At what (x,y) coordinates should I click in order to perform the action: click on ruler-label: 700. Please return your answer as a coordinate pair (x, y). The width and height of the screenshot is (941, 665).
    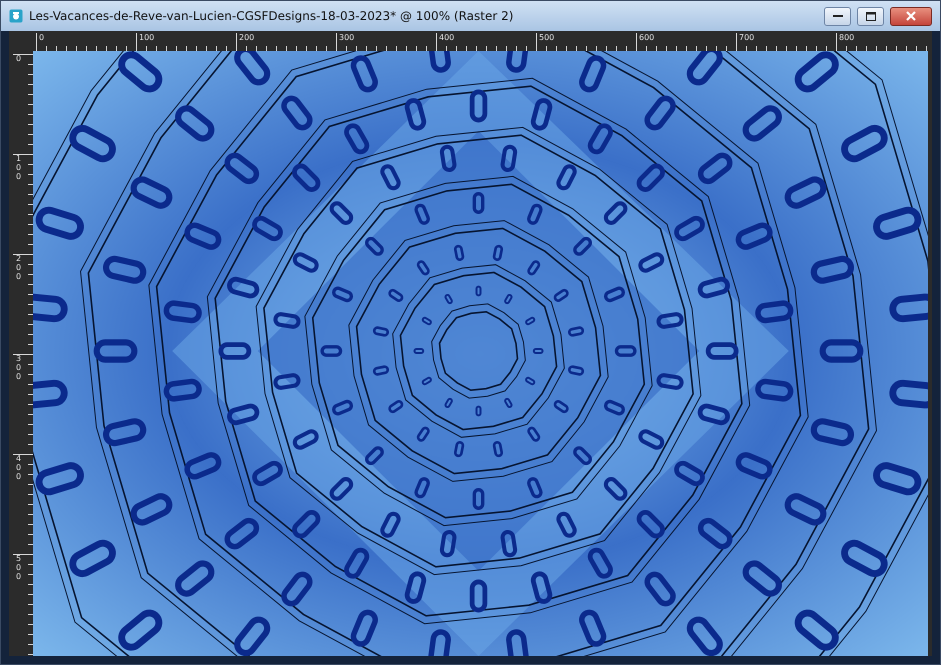
    Looking at the image, I should click on (747, 38).